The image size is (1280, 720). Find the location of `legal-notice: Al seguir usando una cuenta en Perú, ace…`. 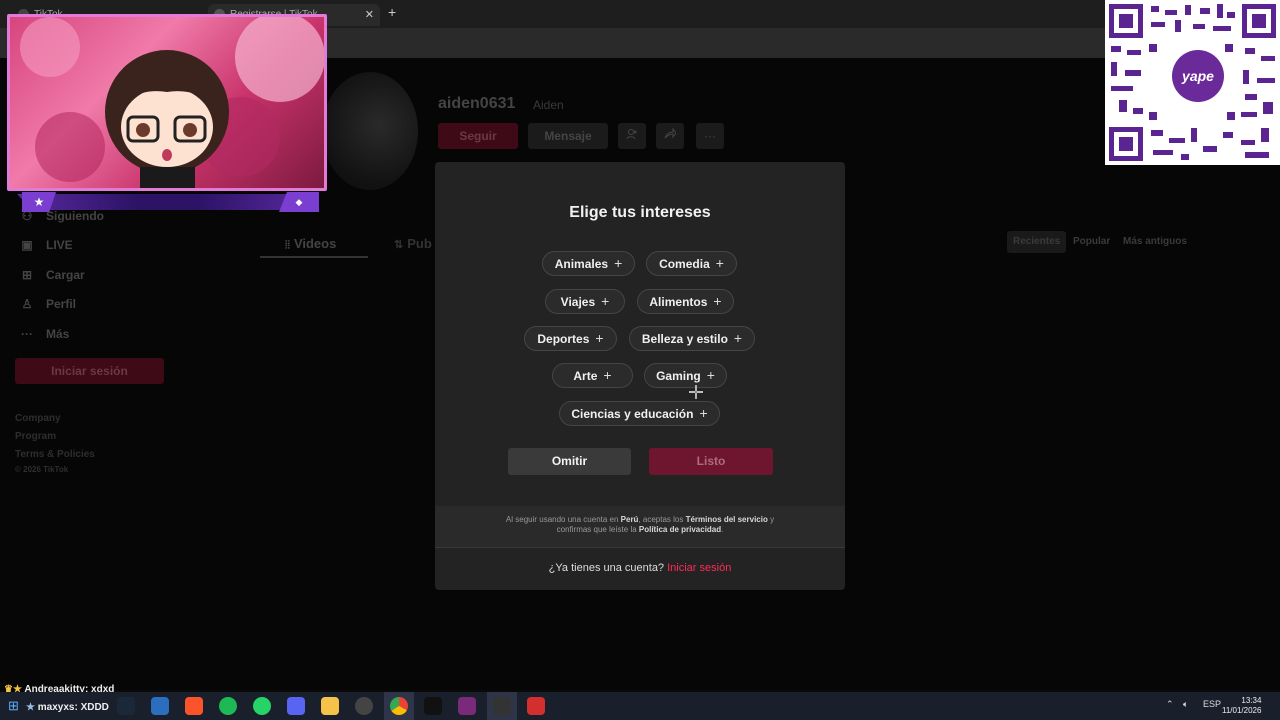

legal-notice: Al seguir usando una cuenta en Perú, ace… is located at coordinates (640, 526).